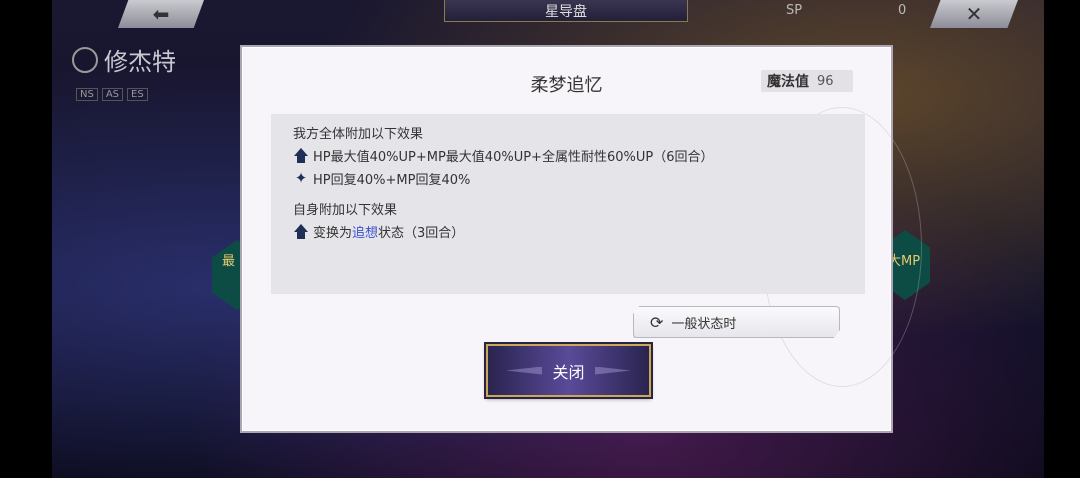 Image resolution: width=1080 pixels, height=478 pixels. I want to click on sparkle-icon: ✦, so click(301, 178).